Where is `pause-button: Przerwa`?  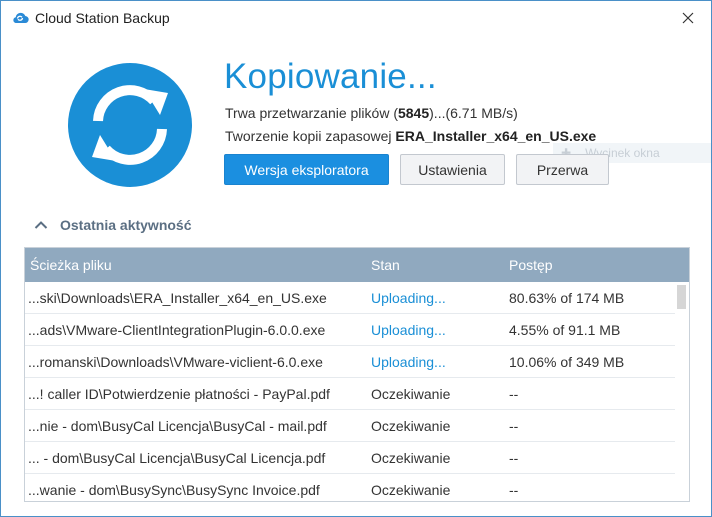
pause-button: Przerwa is located at coordinates (562, 169).